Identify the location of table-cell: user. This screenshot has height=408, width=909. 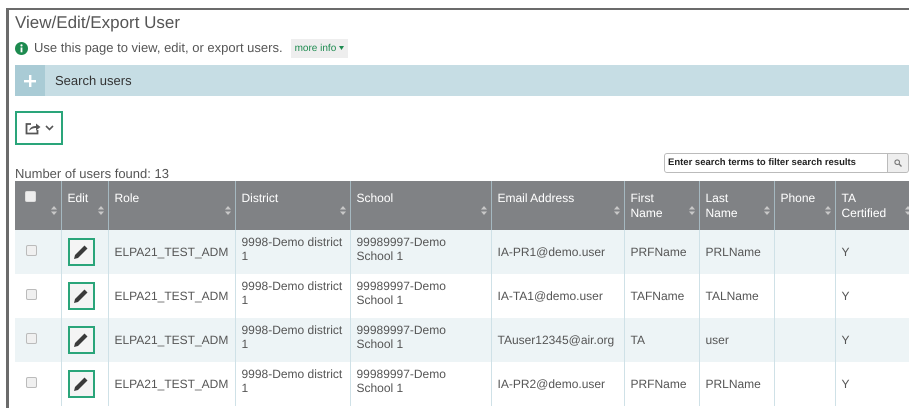
(717, 340).